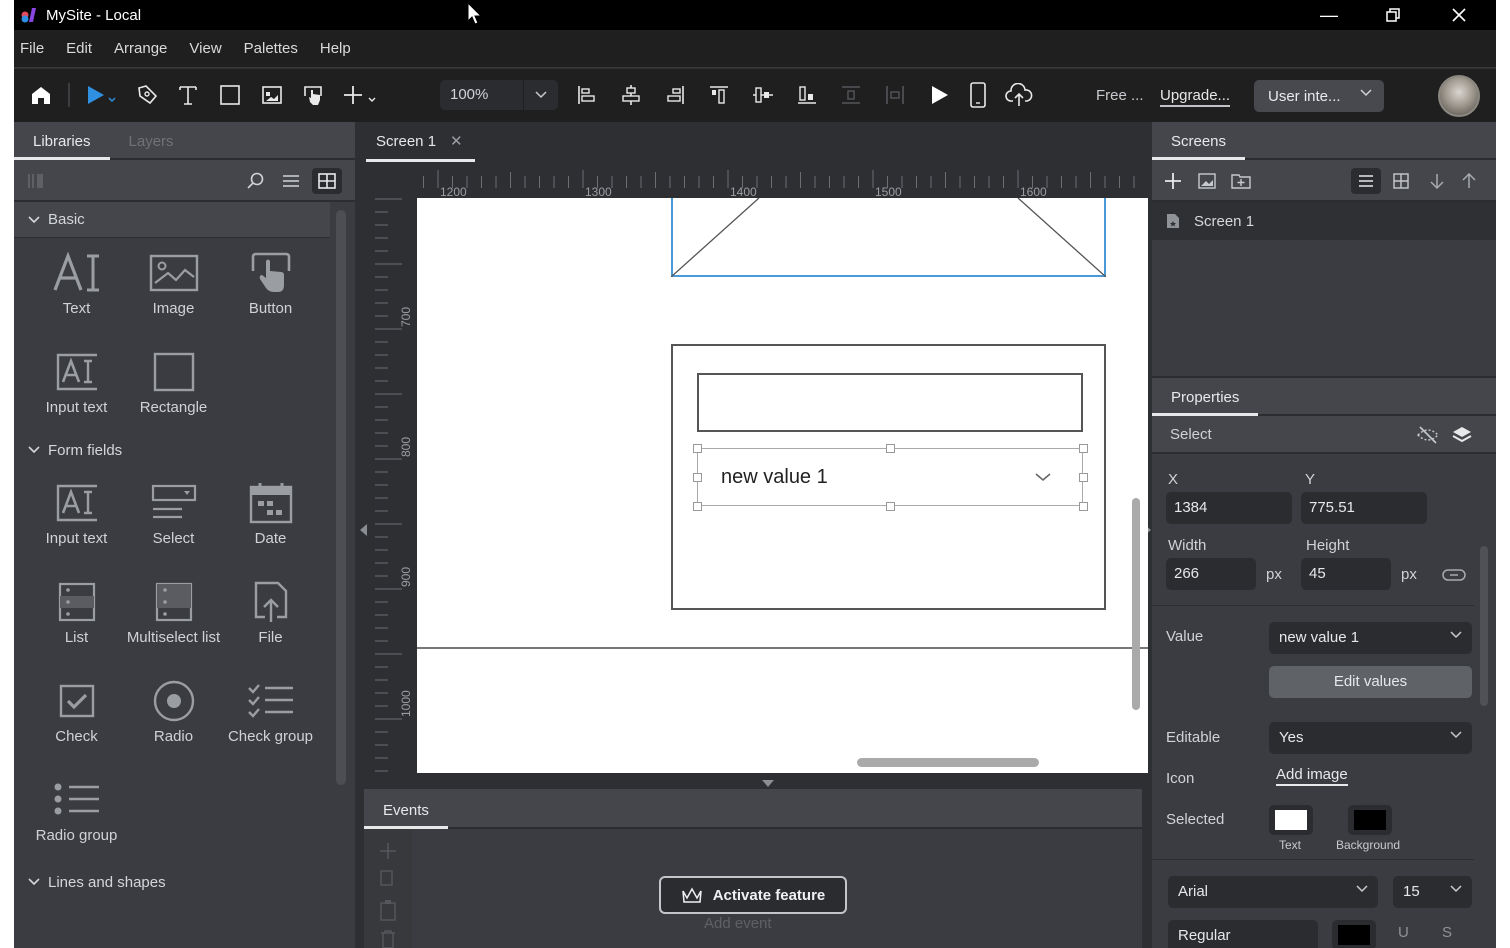  Describe the element at coordinates (851, 95) in the screenshot. I see `distribute-vertical-button` at that location.